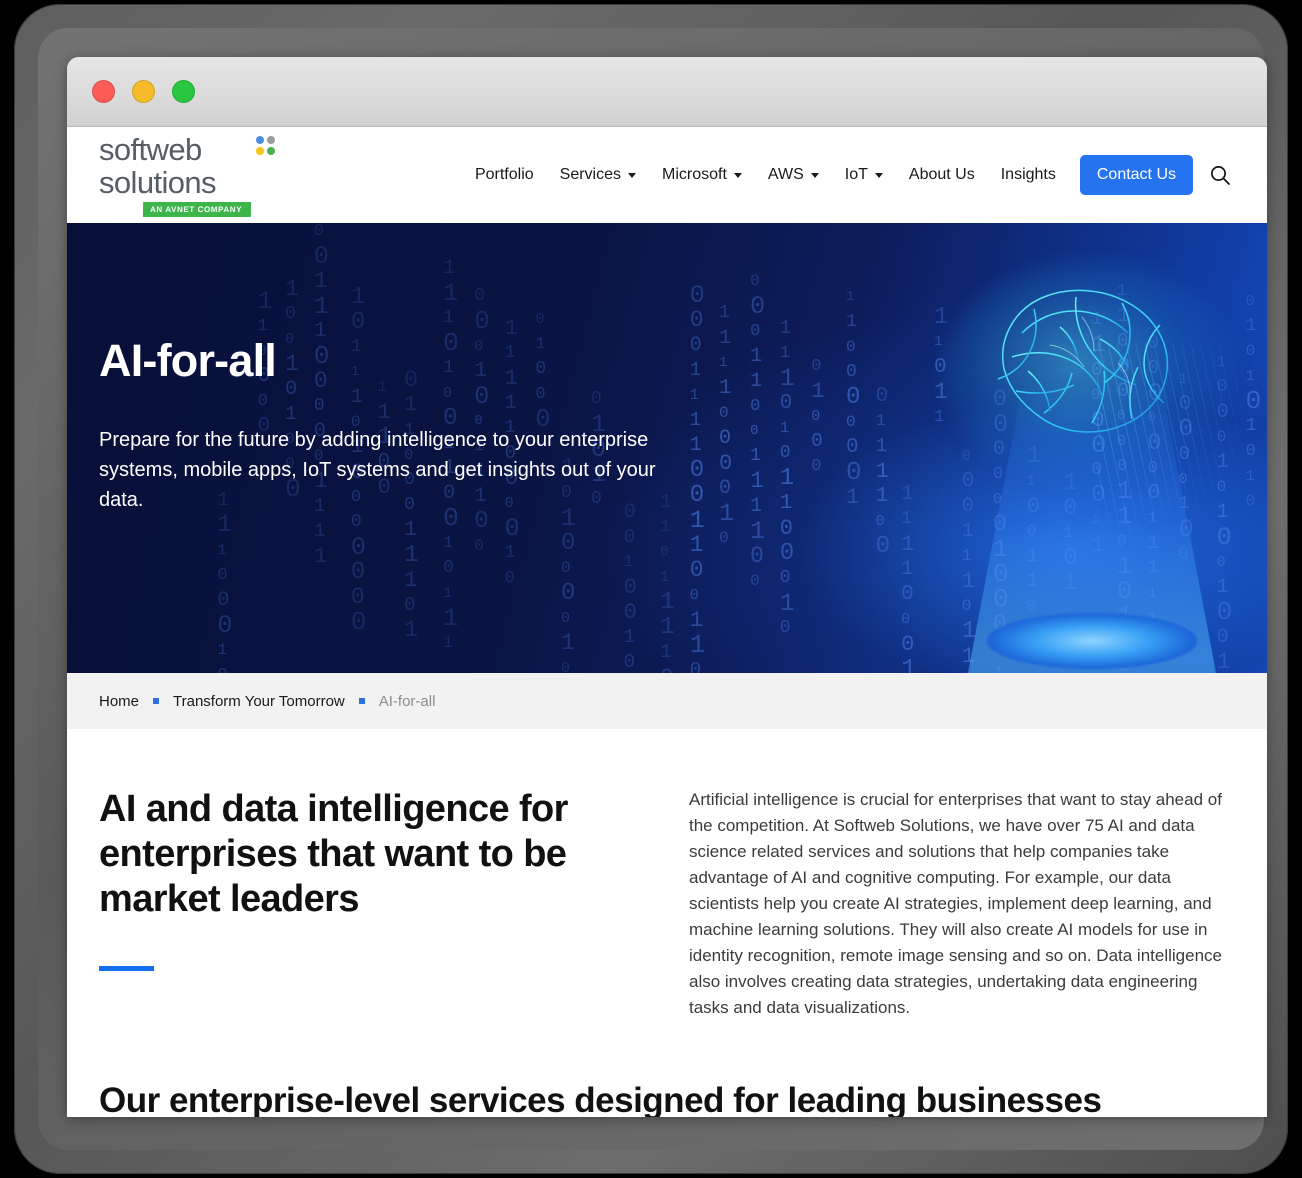 This screenshot has height=1178, width=1302. I want to click on nav-label: Microsoft, so click(694, 174).